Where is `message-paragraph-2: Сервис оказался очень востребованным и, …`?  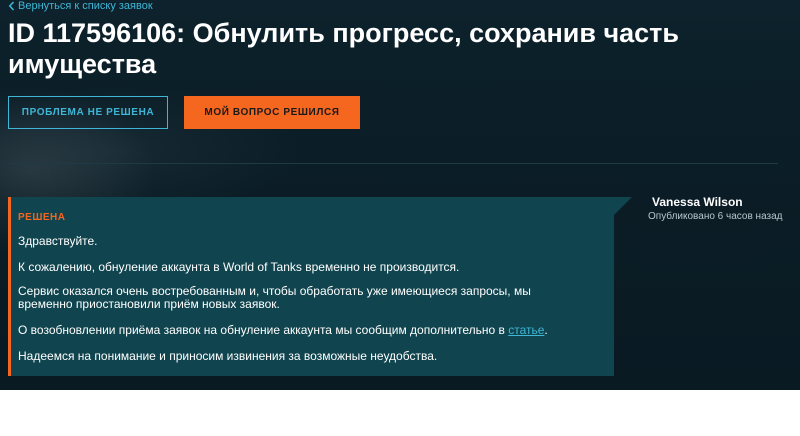
message-paragraph-2: Сервис оказался очень востребованным и, … is located at coordinates (274, 297).